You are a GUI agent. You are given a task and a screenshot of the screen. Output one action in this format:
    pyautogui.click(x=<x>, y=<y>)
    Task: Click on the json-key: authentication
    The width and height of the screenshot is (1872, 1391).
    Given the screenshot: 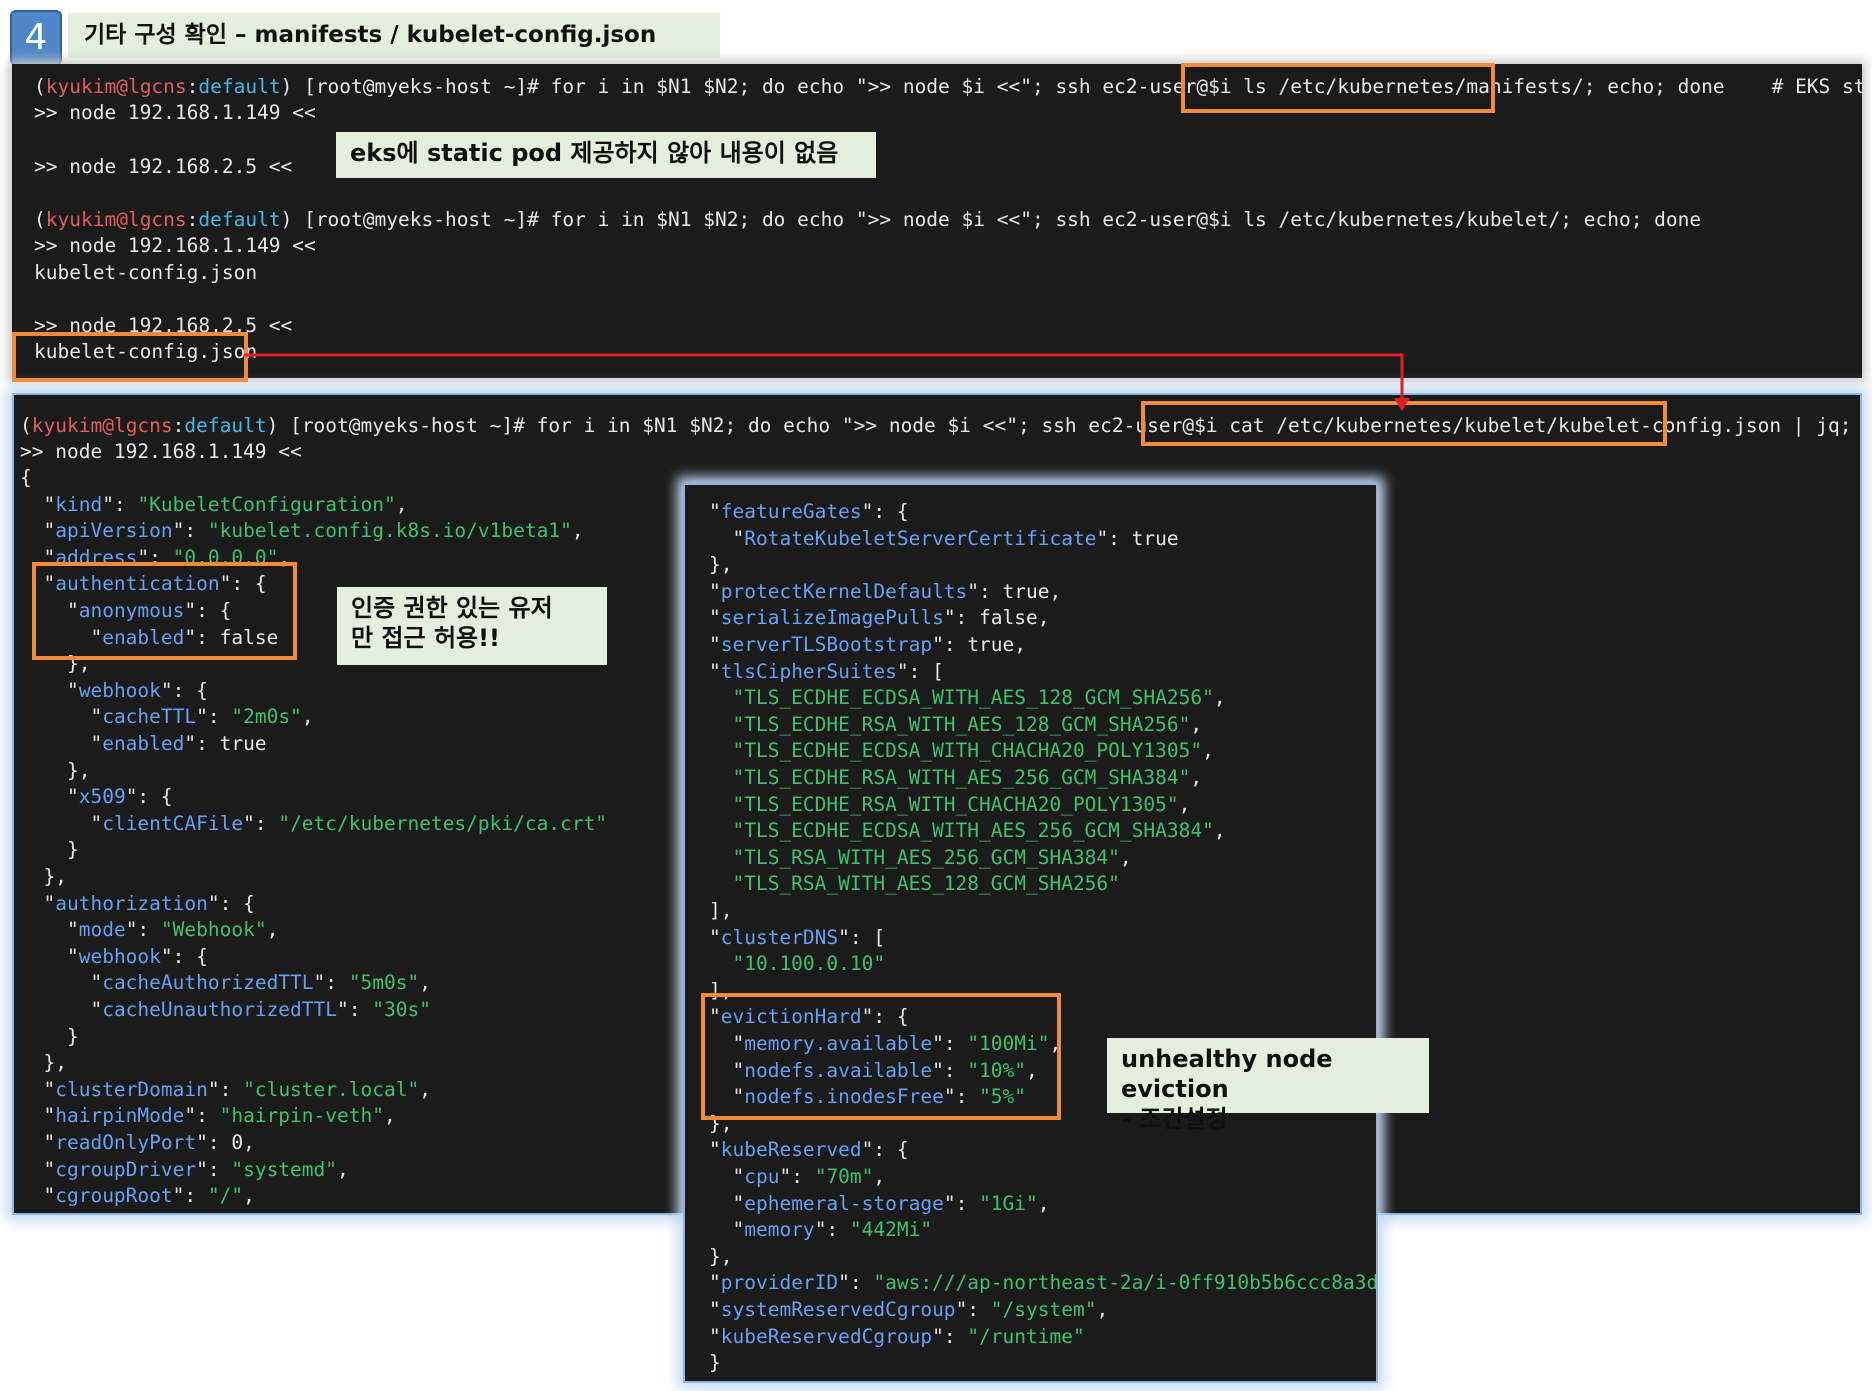 What is the action you would take?
    pyautogui.click(x=137, y=584)
    